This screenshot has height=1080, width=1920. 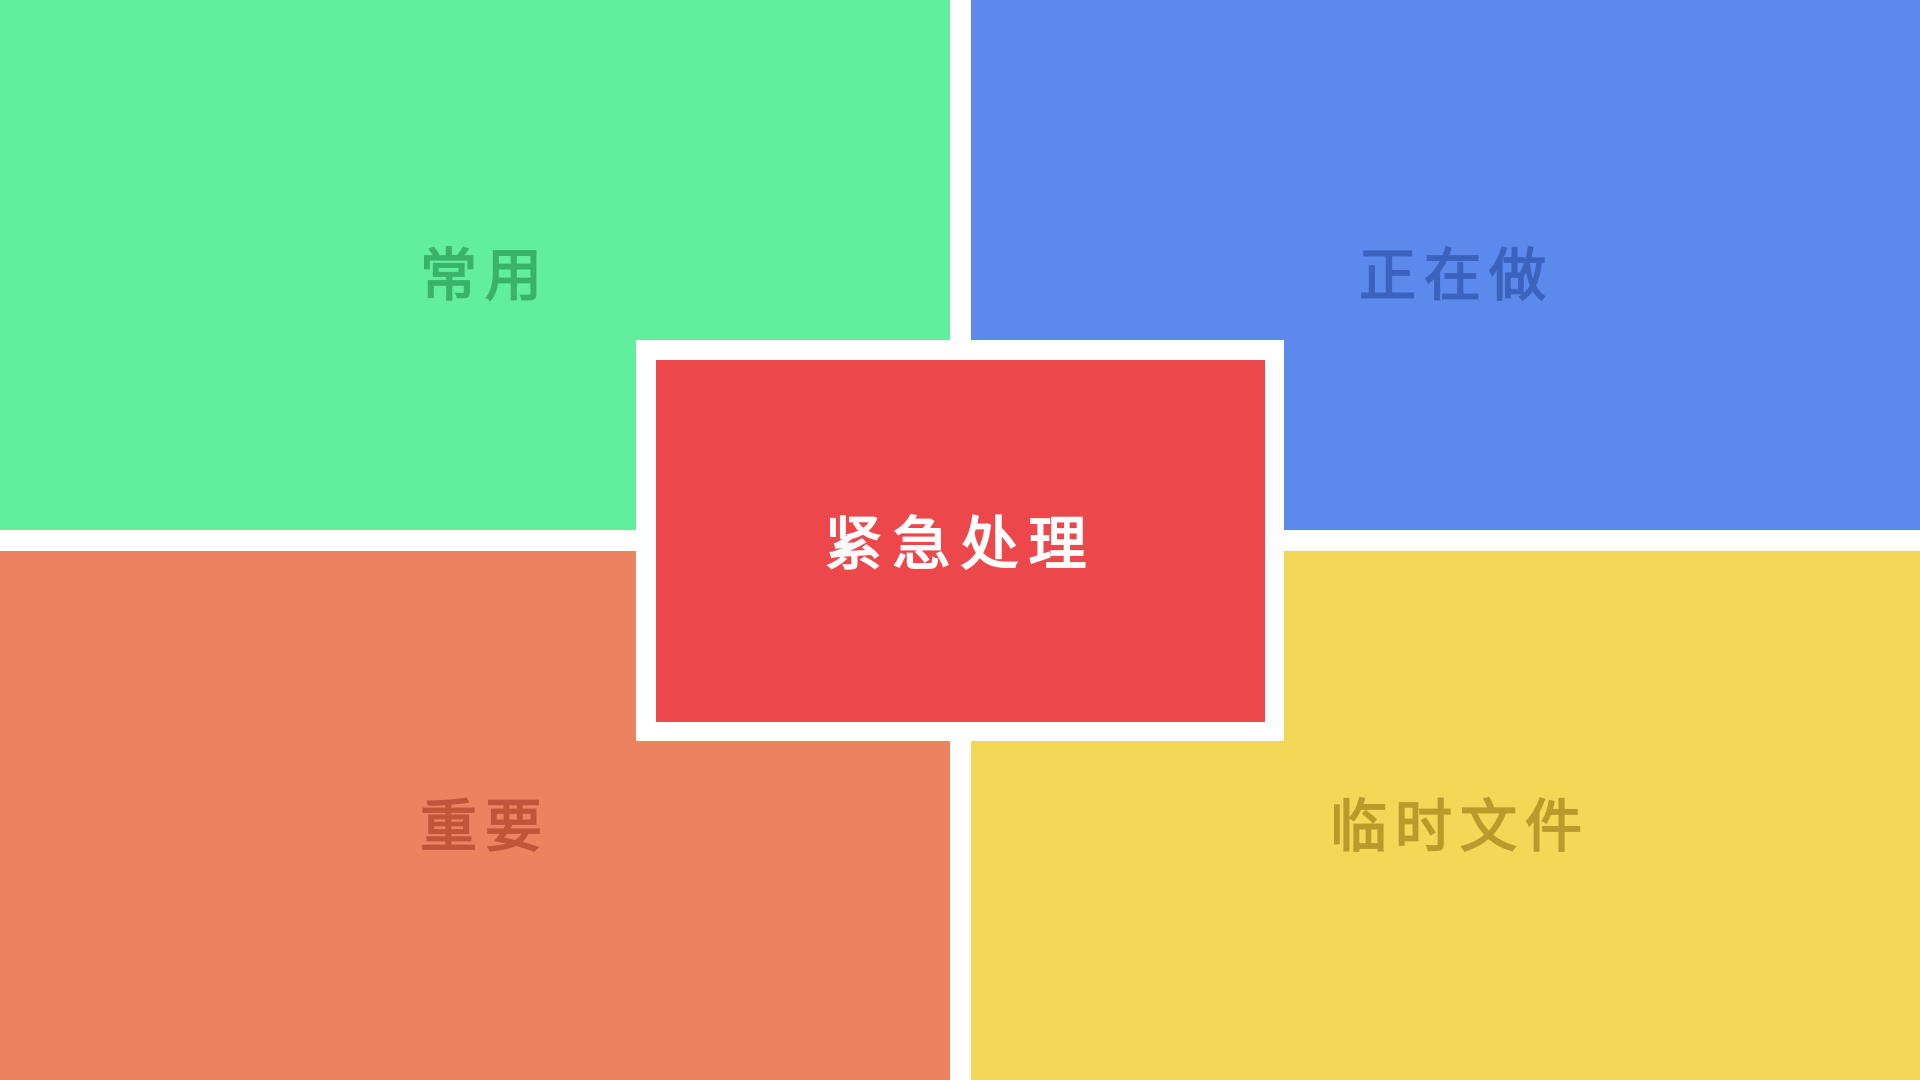 I want to click on zone-temp-files-label: 临时文件, so click(x=1460, y=827).